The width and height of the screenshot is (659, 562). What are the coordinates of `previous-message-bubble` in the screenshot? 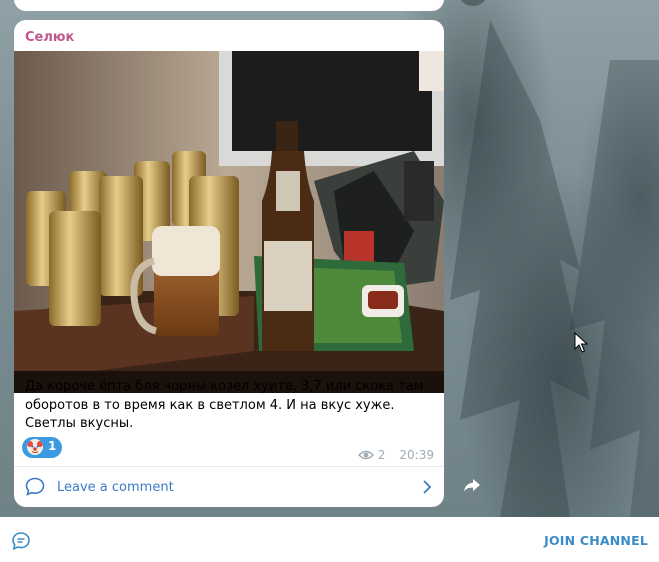 It's located at (229, 5).